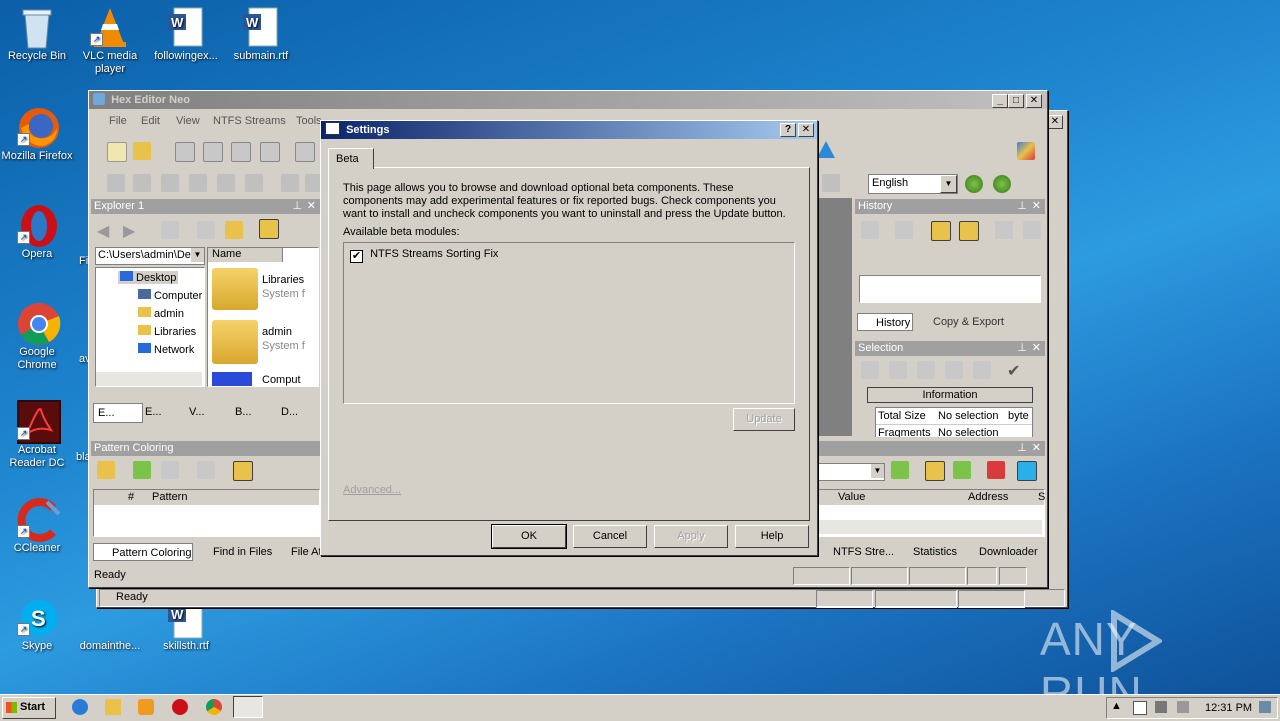 The width and height of the screenshot is (1280, 721). What do you see at coordinates (996, 470) in the screenshot?
I see `cubes-icon` at bounding box center [996, 470].